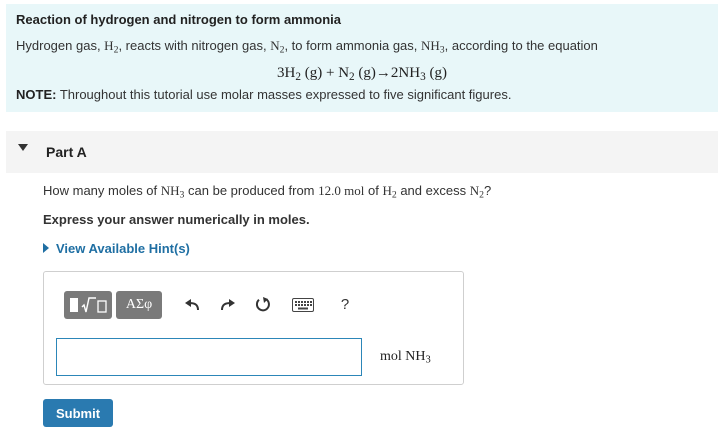 Image resolution: width=726 pixels, height=443 pixels. Describe the element at coordinates (362, 74) in the screenshot. I see `reaction-equation: 3H2 (g) + N2 (g)→2NH3 (g)` at that location.